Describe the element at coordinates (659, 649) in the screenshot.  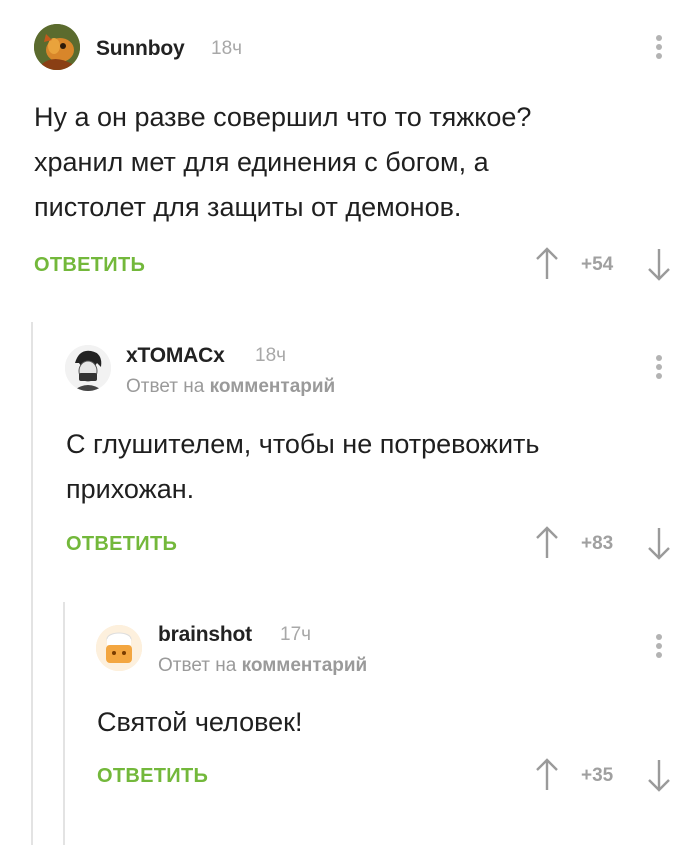
I see `more-vertical-icon` at that location.